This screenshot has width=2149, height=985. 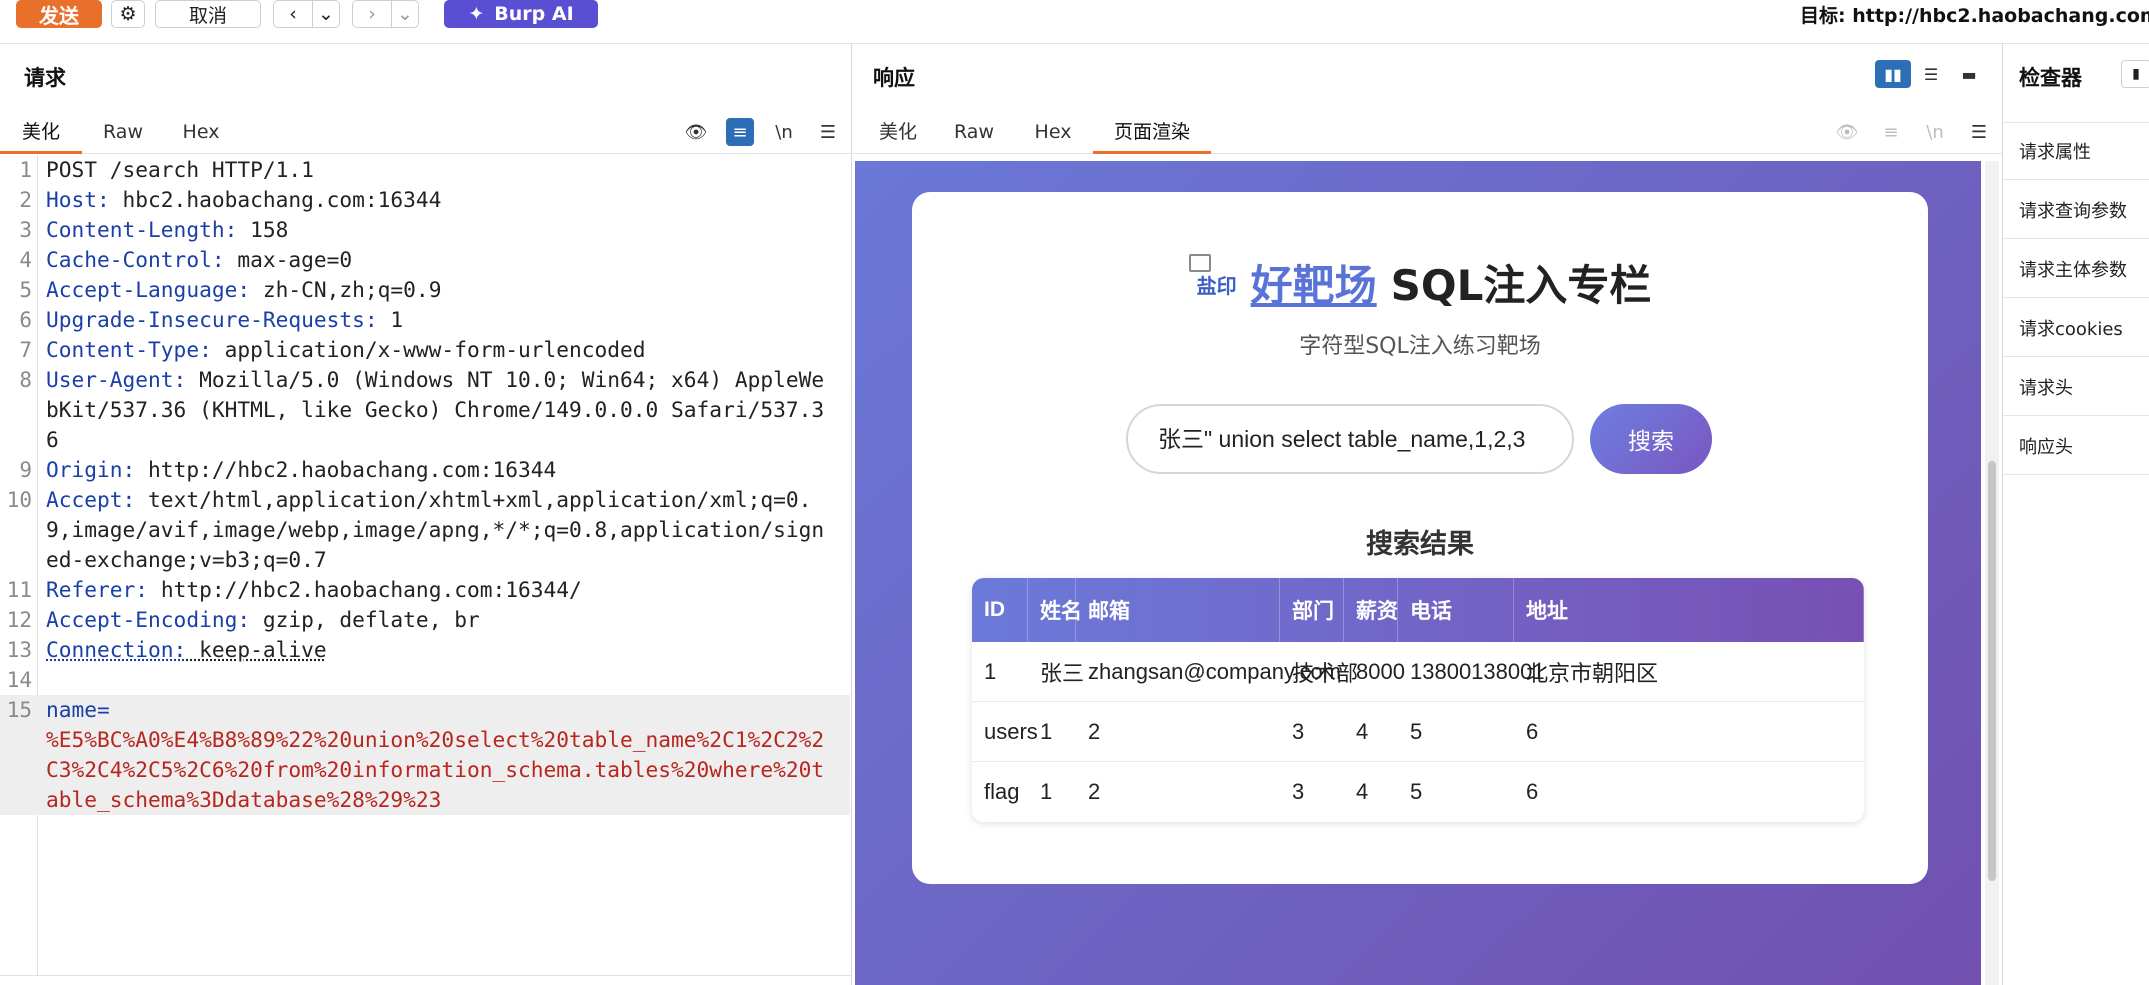 What do you see at coordinates (25, 320) in the screenshot?
I see `line-number: 6` at bounding box center [25, 320].